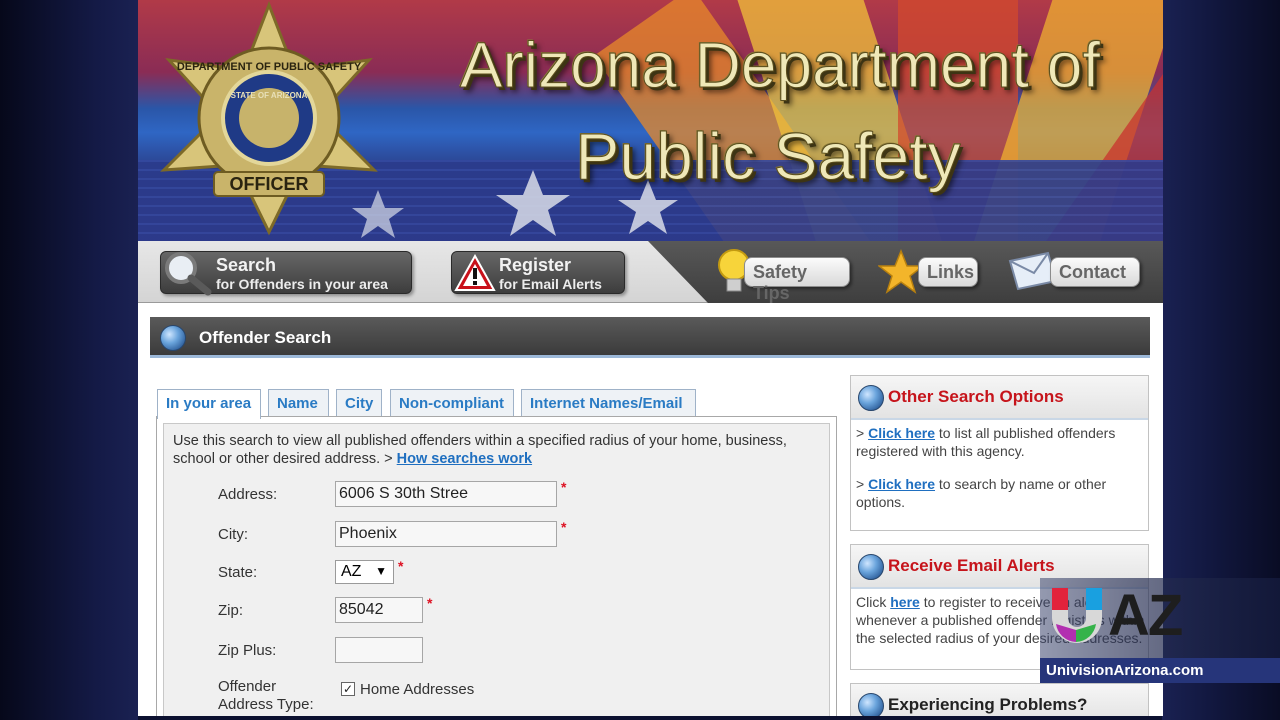 Image resolution: width=1280 pixels, height=720 pixels. What do you see at coordinates (1160, 670) in the screenshot?
I see `univision-url: UnivisionArizona.com` at bounding box center [1160, 670].